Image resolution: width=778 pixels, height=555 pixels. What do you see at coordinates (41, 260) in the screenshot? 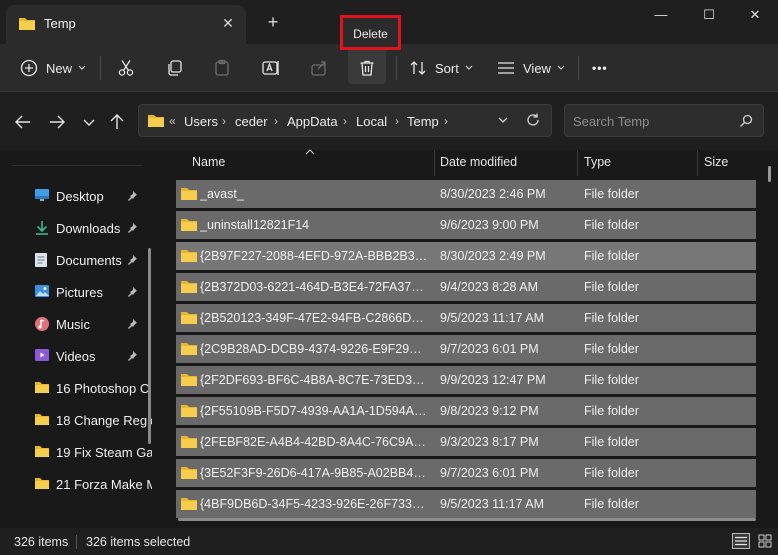
I see `documents-icon` at bounding box center [41, 260].